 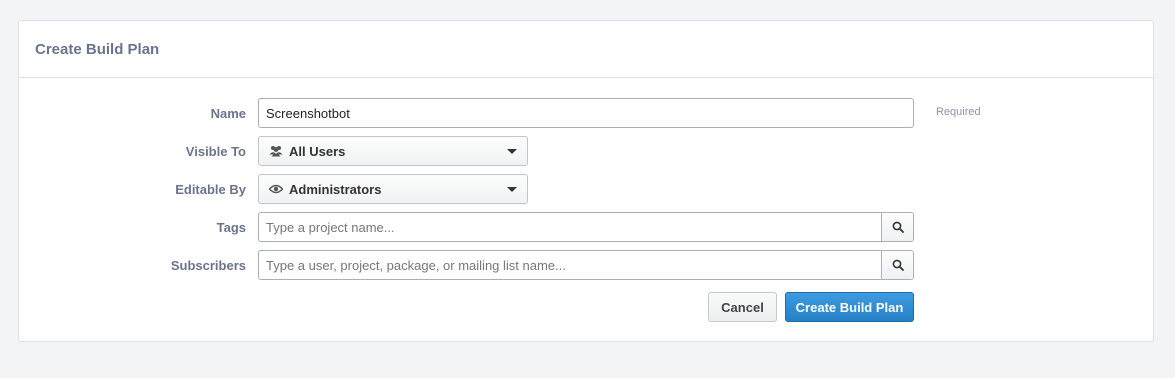 What do you see at coordinates (317, 151) in the screenshot?
I see `visible-to-value: All Users` at bounding box center [317, 151].